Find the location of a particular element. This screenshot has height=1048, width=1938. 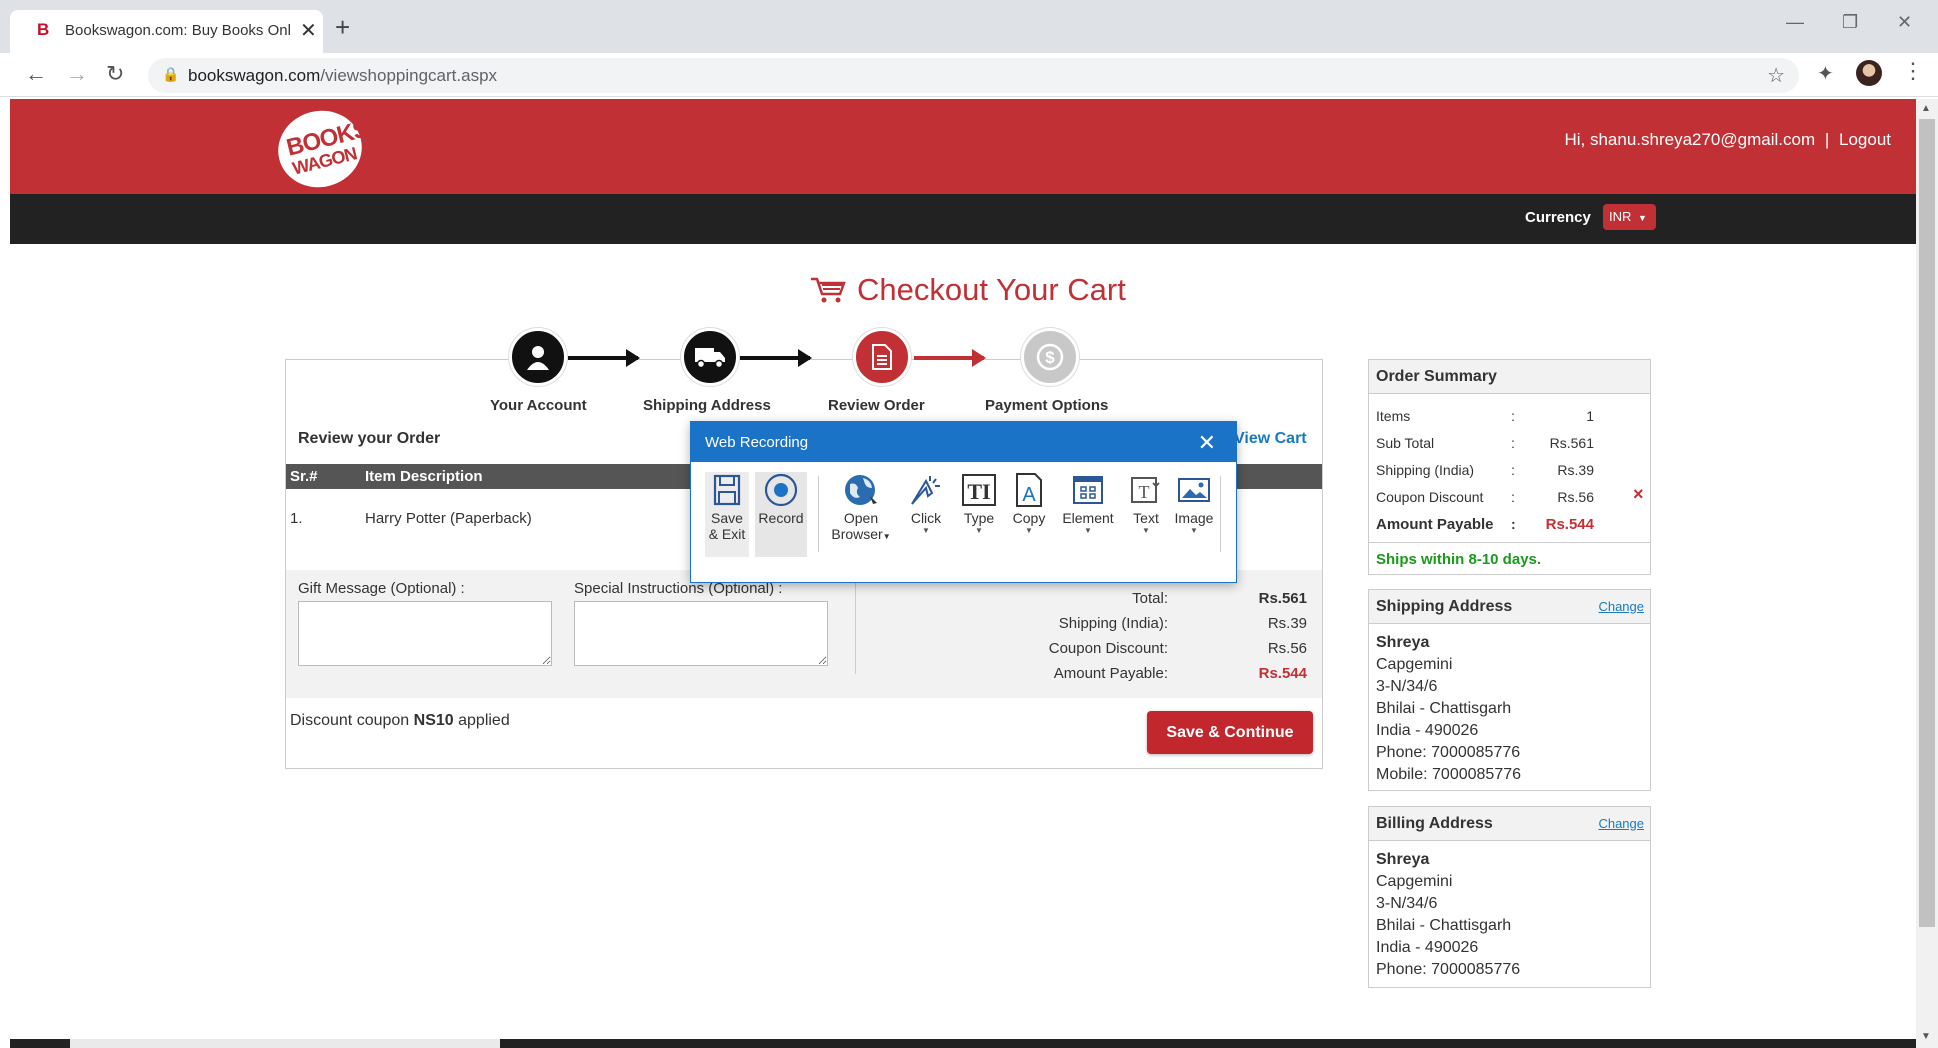

taskbar-strip is located at coordinates (963, 1043).